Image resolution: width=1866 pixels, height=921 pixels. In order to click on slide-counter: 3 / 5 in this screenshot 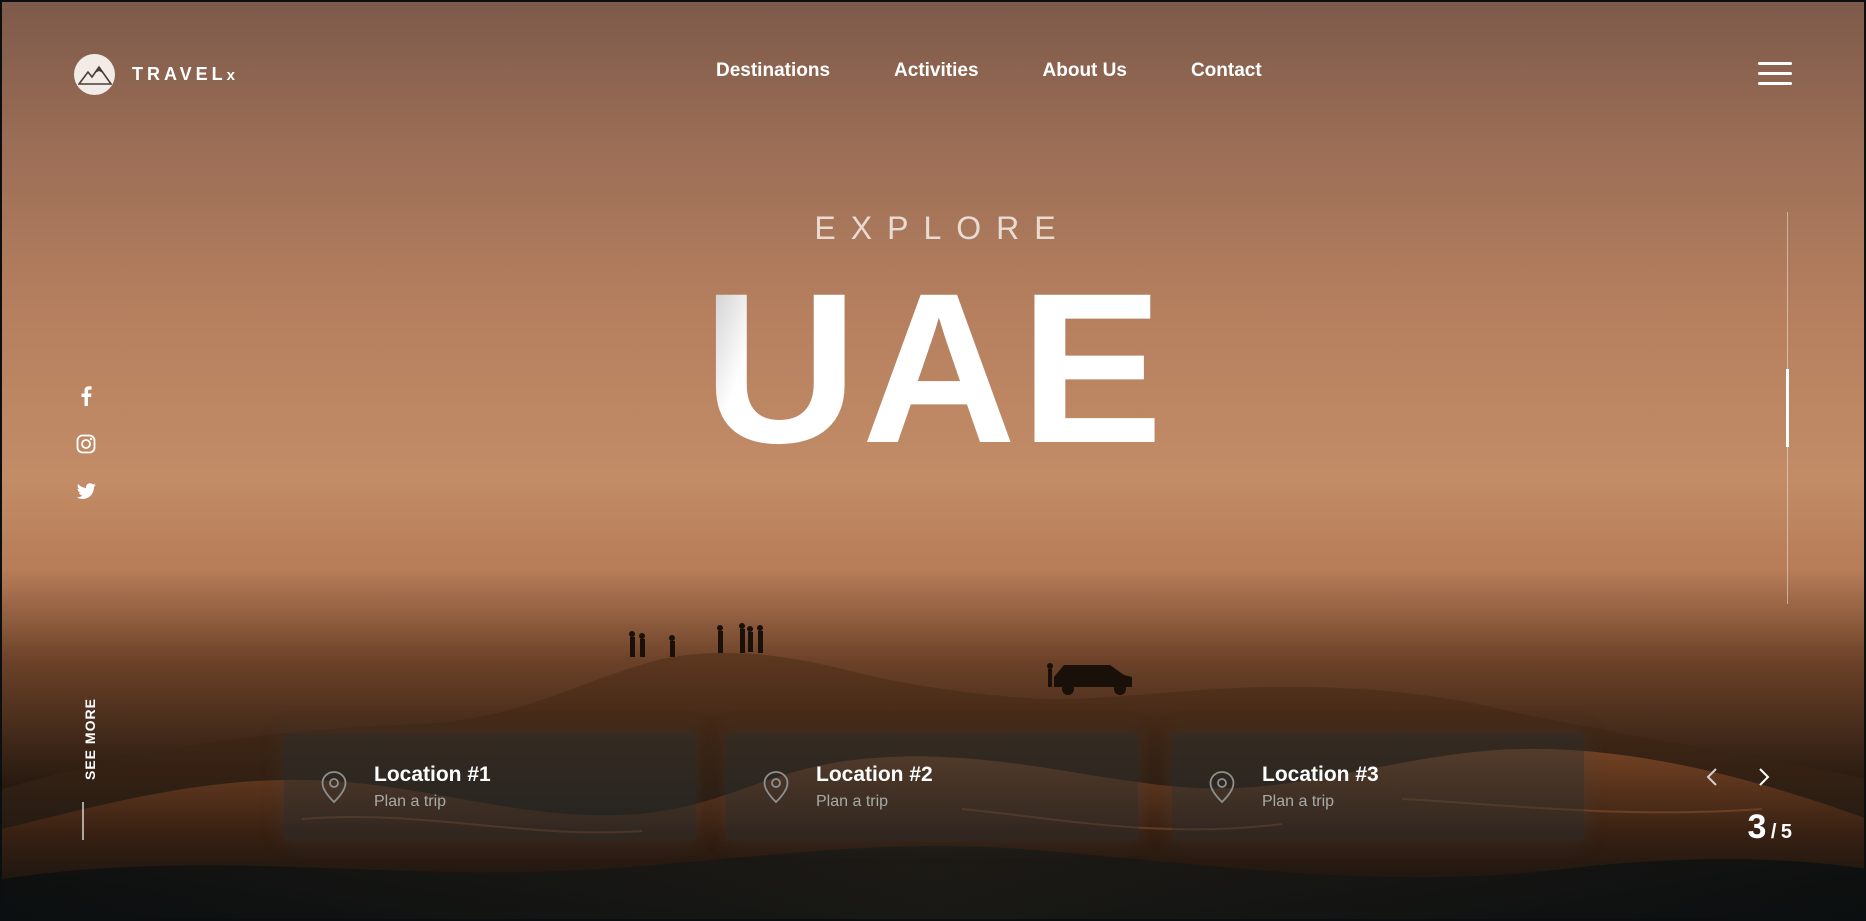, I will do `click(1769, 827)`.